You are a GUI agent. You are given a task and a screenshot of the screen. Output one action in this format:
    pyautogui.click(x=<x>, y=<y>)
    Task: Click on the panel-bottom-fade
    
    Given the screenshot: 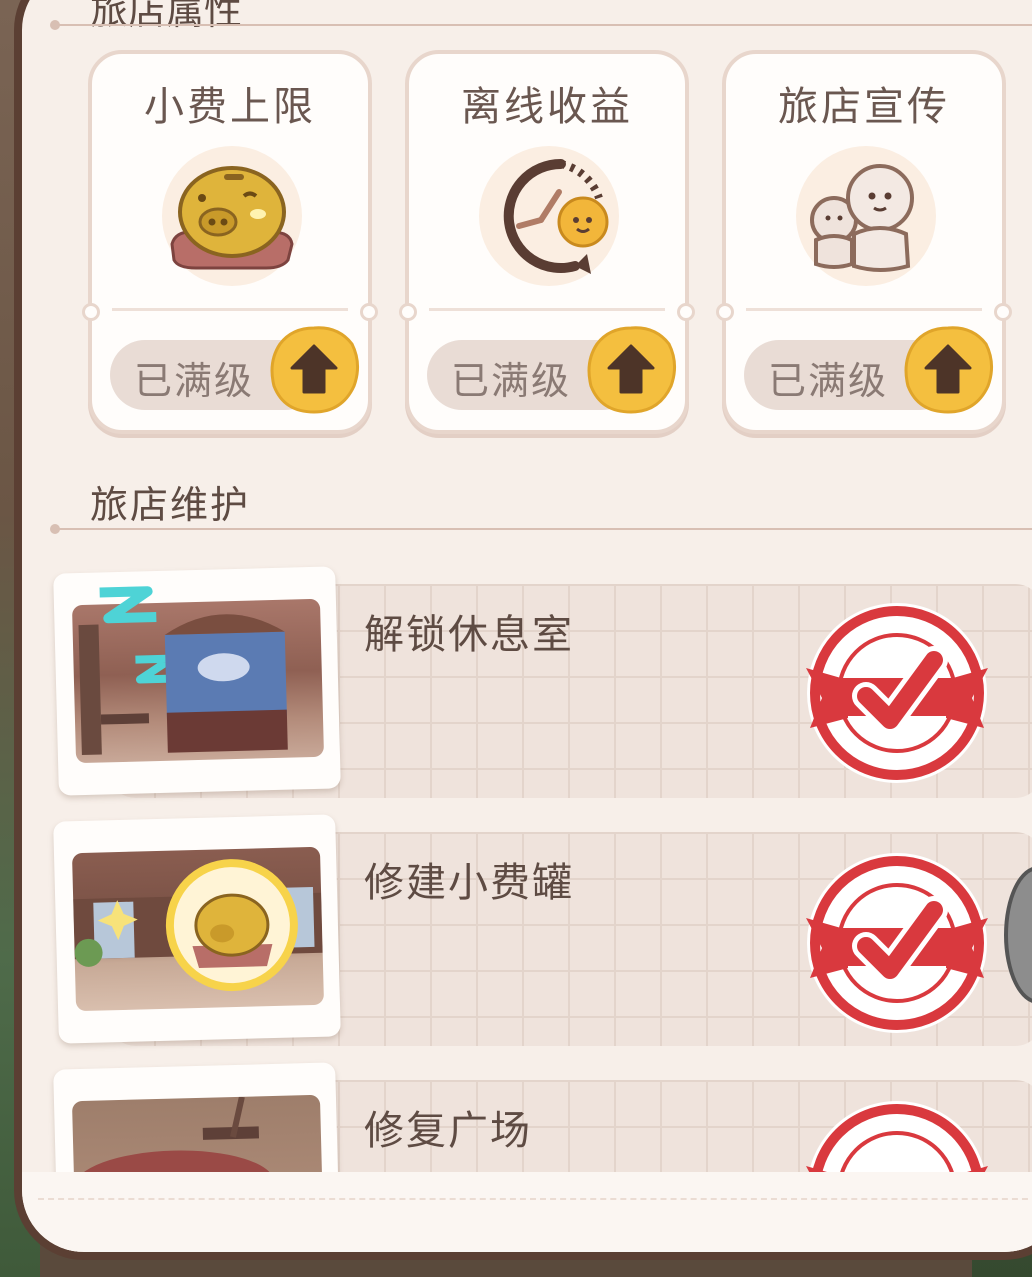 What is the action you would take?
    pyautogui.click(x=527, y=1212)
    